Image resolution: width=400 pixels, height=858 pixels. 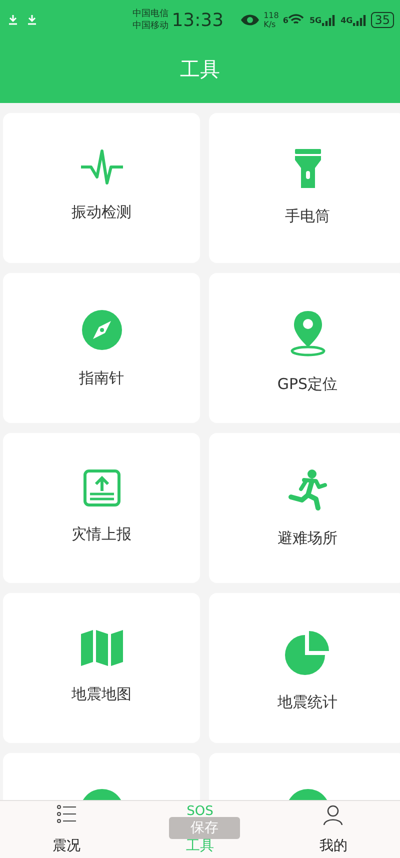 I want to click on compass-icon, so click(x=101, y=330).